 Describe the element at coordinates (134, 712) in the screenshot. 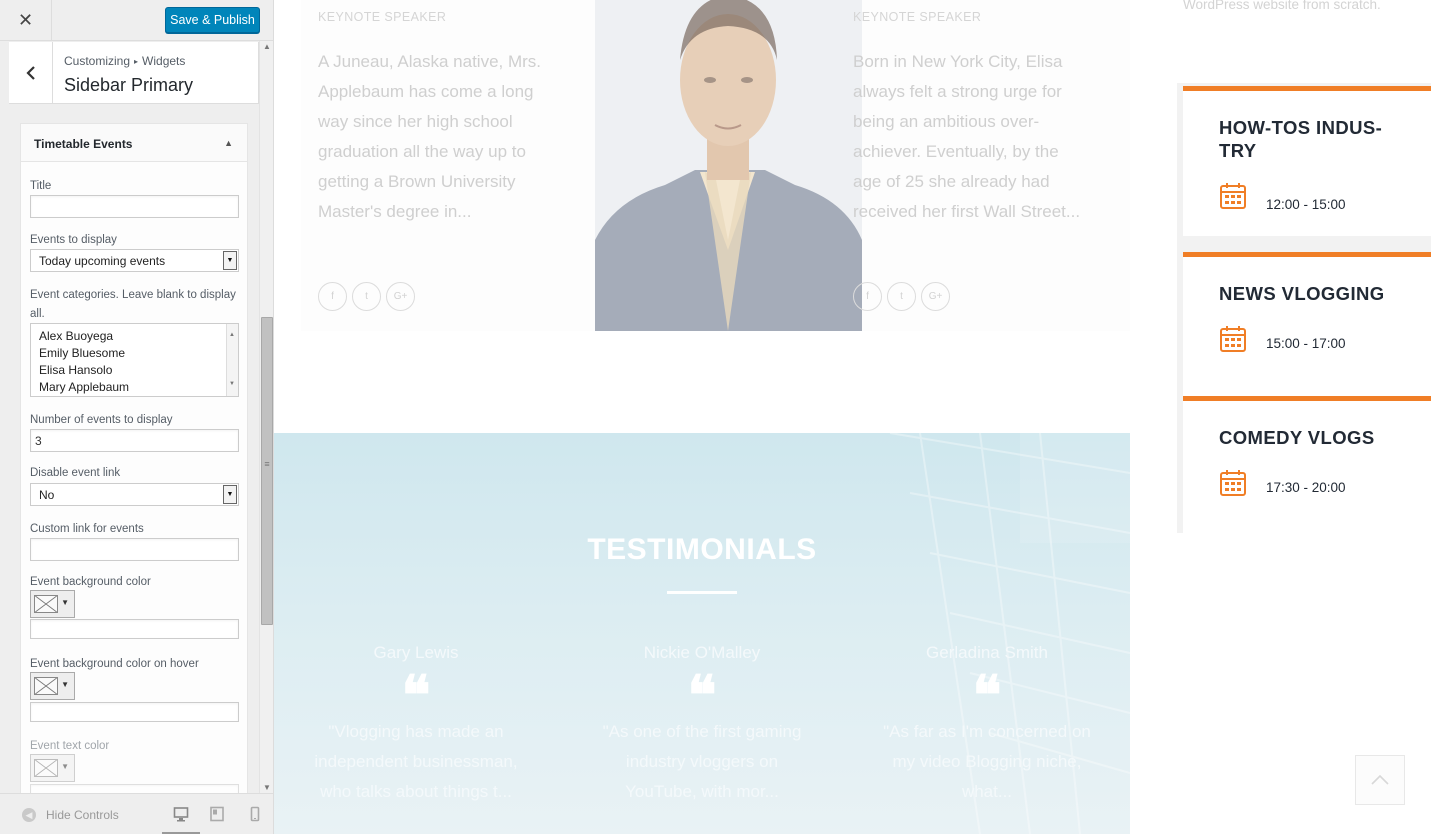

I see `bg-color-hover-input` at that location.